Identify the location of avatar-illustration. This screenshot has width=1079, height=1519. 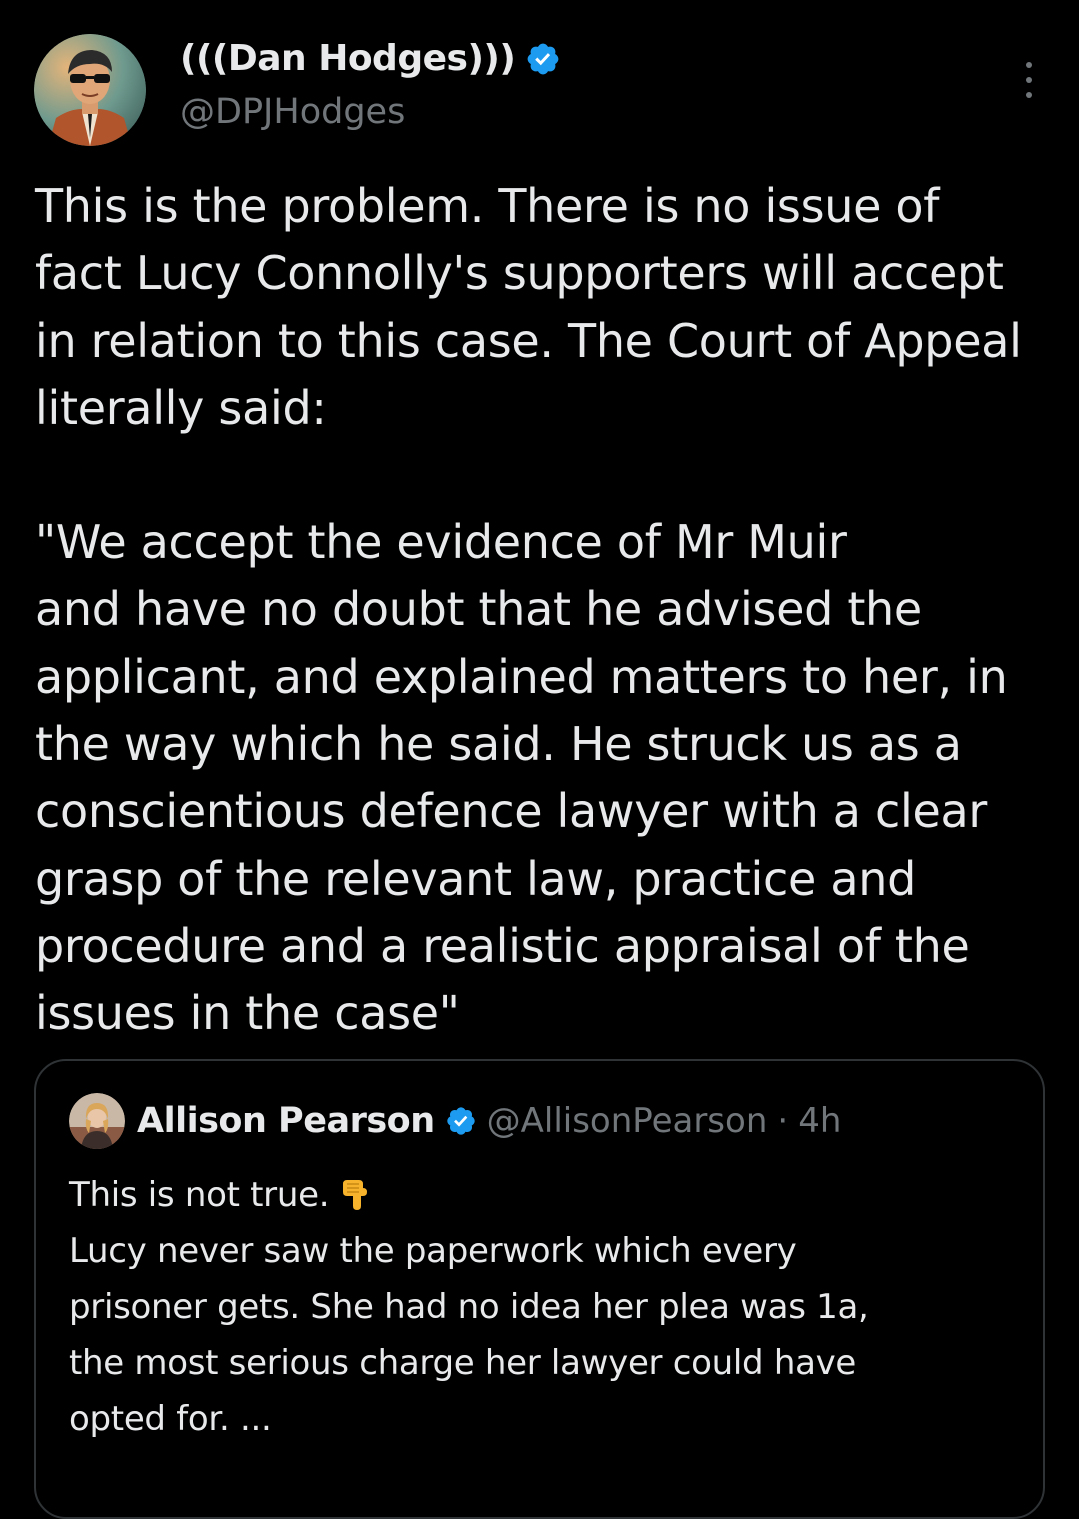
(90, 90).